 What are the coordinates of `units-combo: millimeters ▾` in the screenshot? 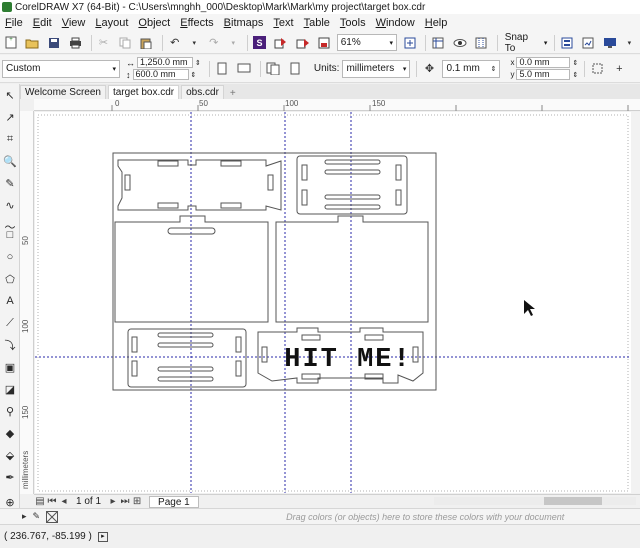 It's located at (376, 68).